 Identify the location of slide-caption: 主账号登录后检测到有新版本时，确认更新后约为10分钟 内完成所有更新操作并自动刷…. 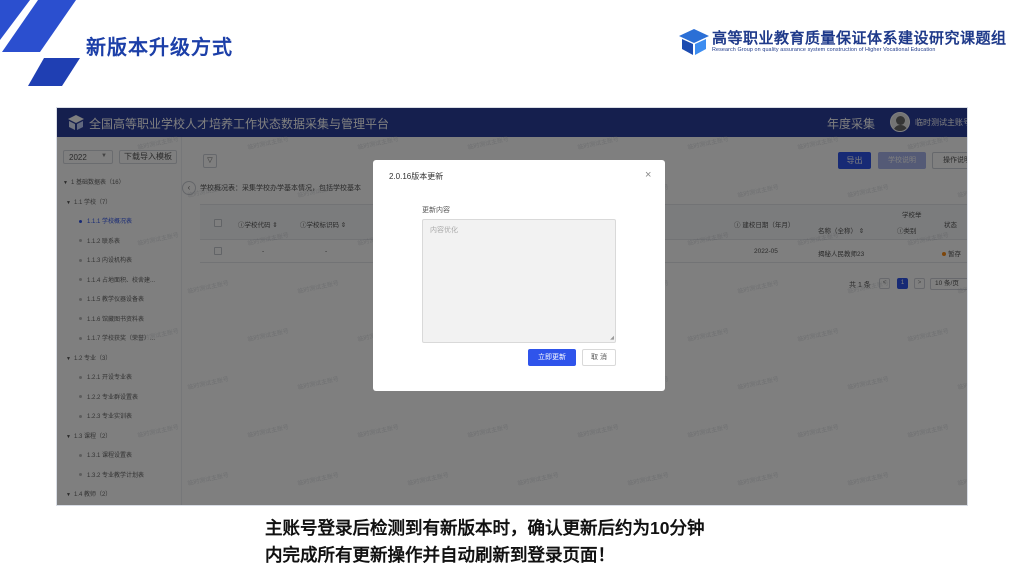
(545, 542).